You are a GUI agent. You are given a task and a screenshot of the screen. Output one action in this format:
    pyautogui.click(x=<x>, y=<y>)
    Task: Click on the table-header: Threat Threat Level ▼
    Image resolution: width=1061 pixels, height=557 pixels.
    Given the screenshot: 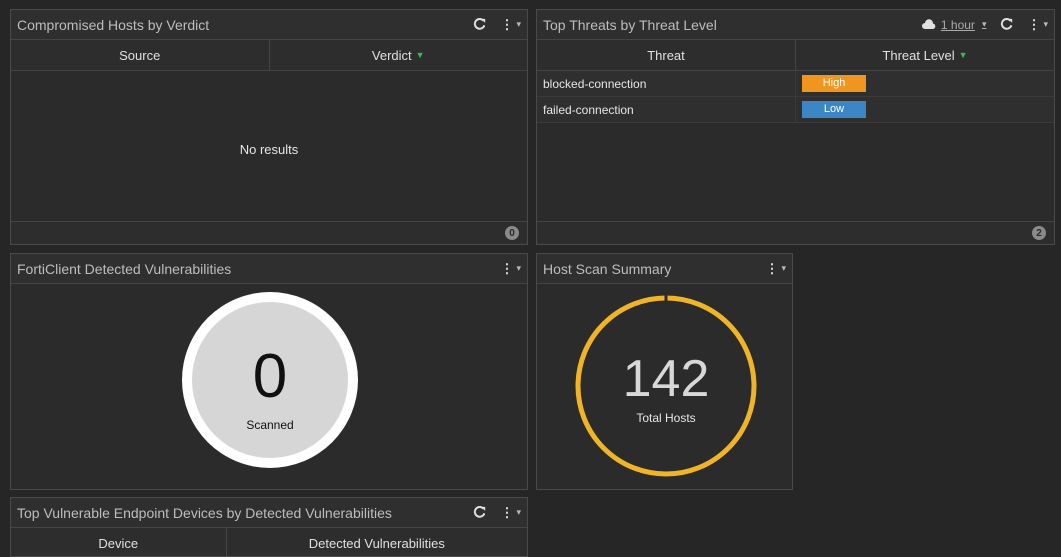 What is the action you would take?
    pyautogui.click(x=795, y=55)
    